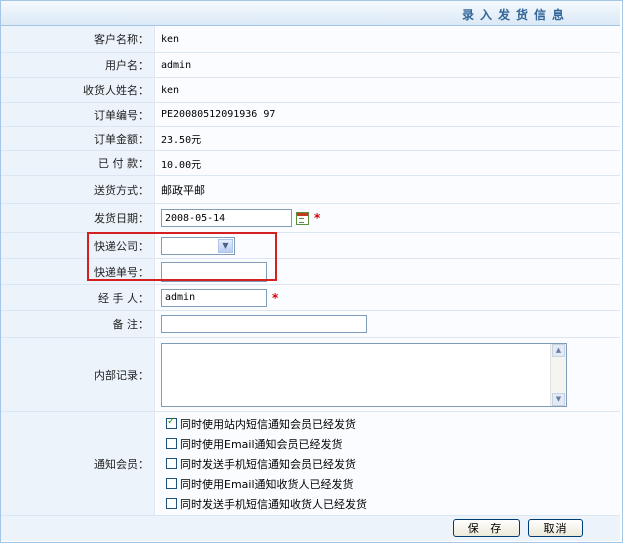 The image size is (623, 543). I want to click on remark-input, so click(264, 324).